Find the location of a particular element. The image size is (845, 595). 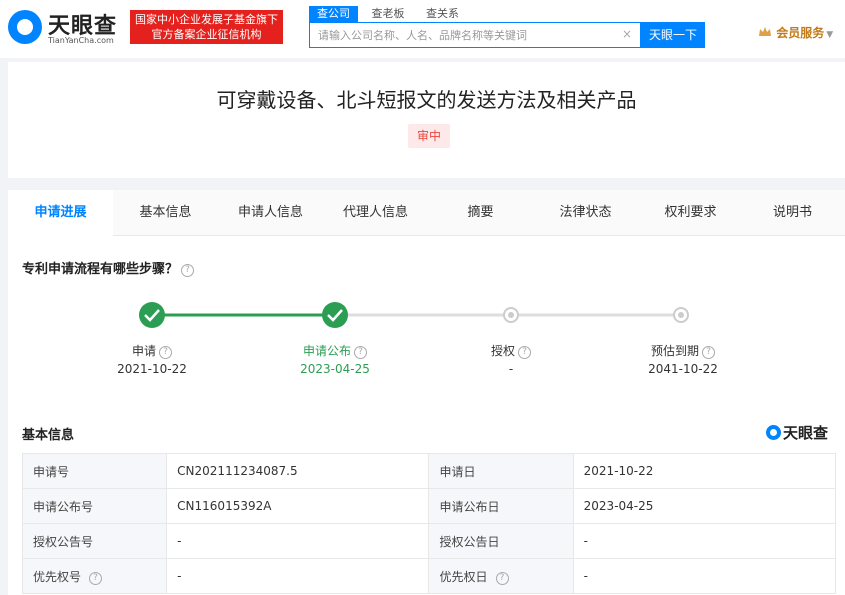

tab-basic-info: 基本信息 is located at coordinates (165, 213).